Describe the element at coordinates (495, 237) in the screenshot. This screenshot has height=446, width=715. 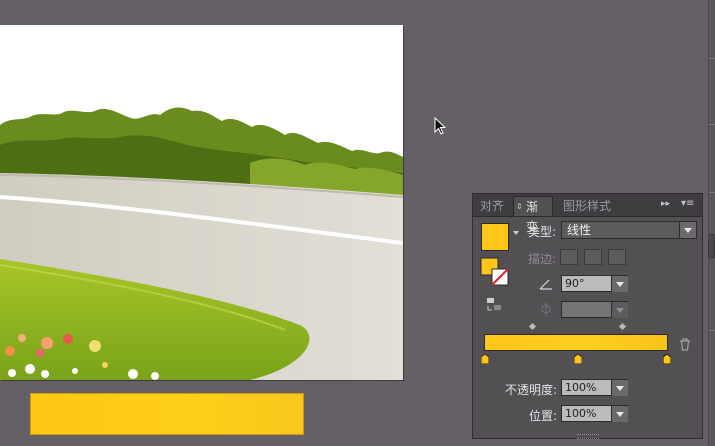
I see `gradient-swatch` at that location.